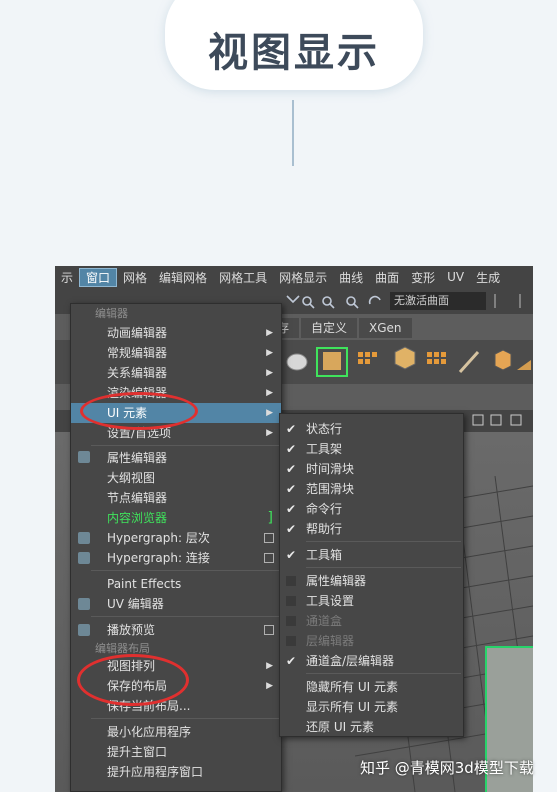 The image size is (557, 792). Describe the element at coordinates (176, 518) in the screenshot. I see `menu-item-content-browser: 内容浏览器 ]` at that location.